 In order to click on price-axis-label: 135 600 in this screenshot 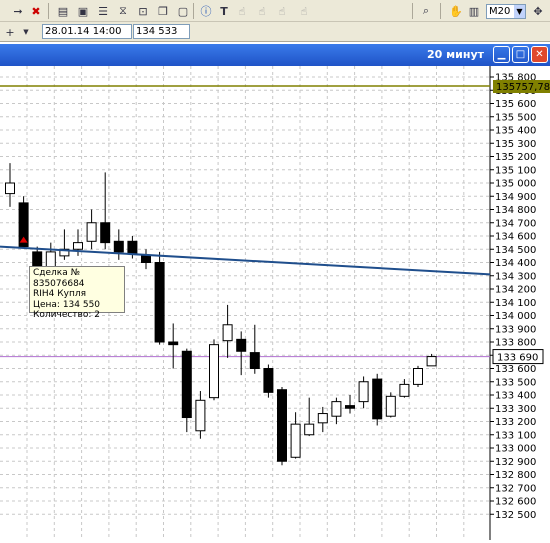, I will do `click(515, 104)`.